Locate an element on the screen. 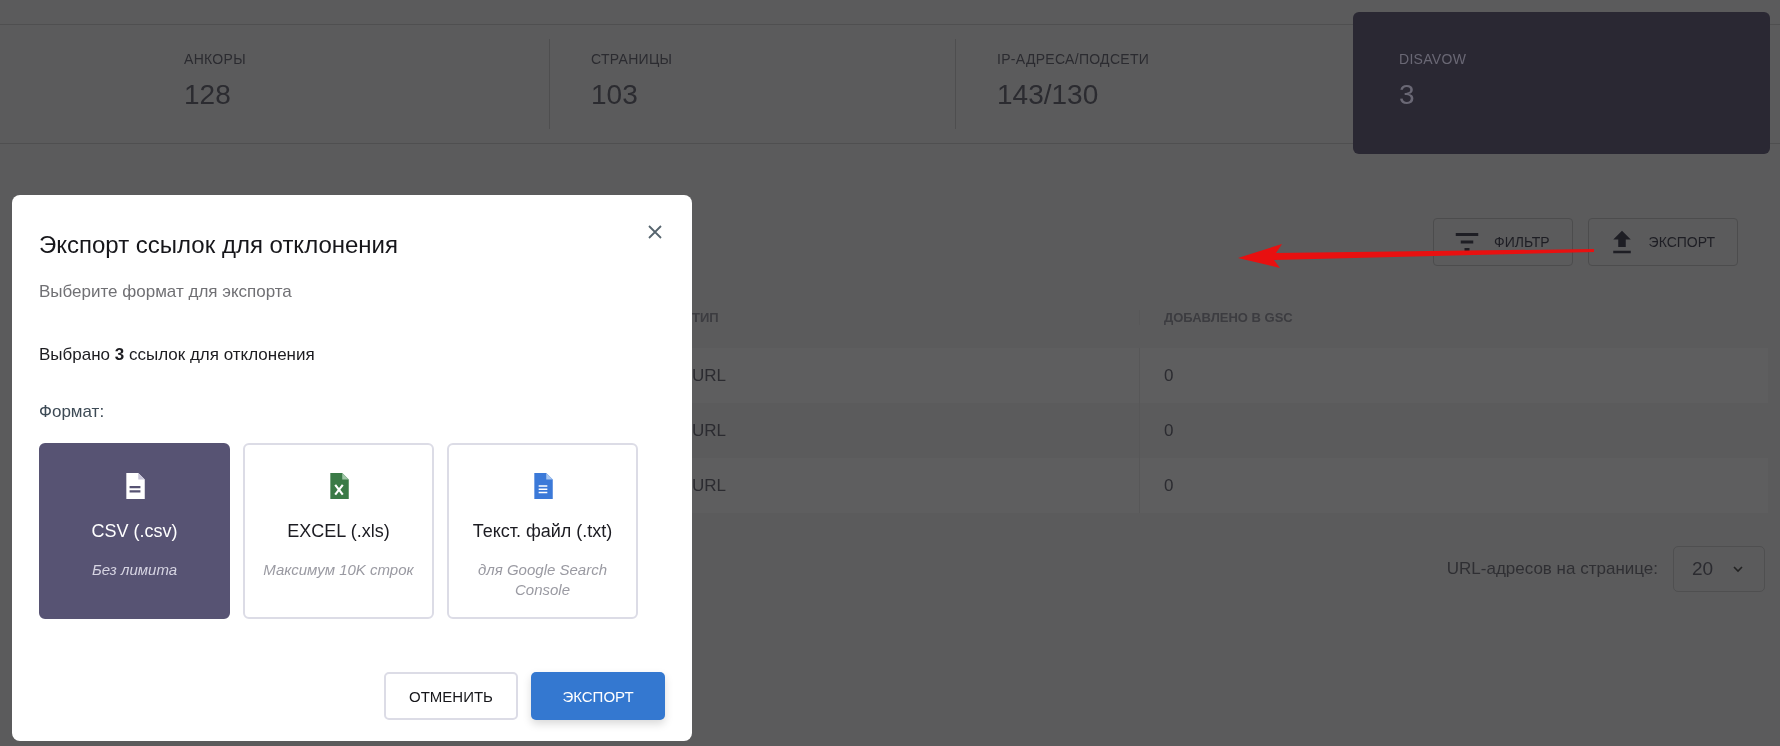  format-name: Текст. файл (.txt) is located at coordinates (542, 531).